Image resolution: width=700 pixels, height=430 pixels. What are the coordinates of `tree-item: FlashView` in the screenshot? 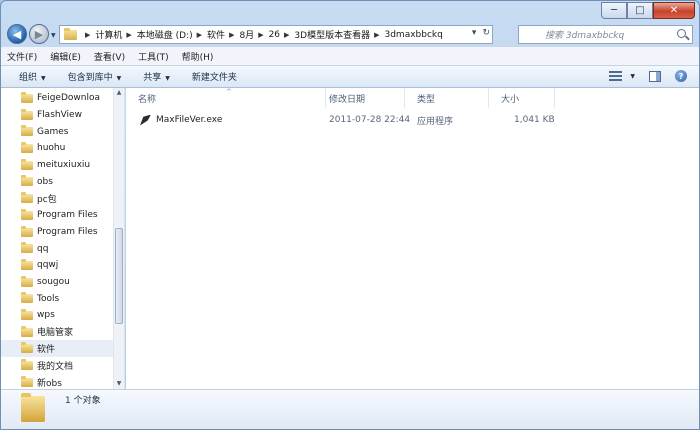 It's located at (57, 115).